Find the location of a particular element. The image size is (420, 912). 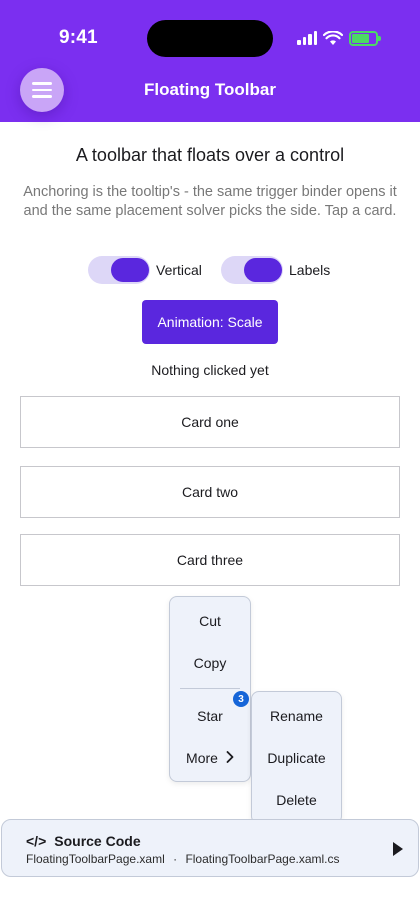

vertical-toggle: Vertical is located at coordinates (145, 270).